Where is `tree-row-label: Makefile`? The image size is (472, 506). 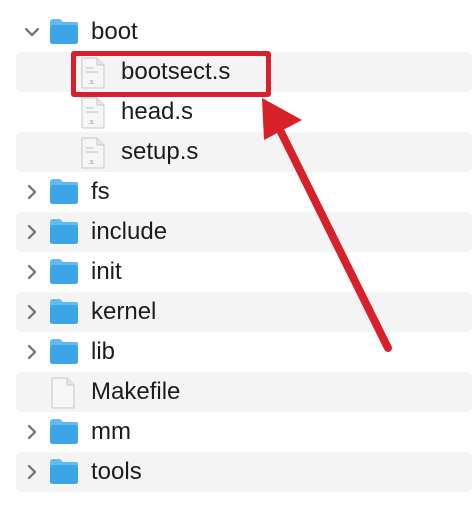 tree-row-label: Makefile is located at coordinates (136, 391).